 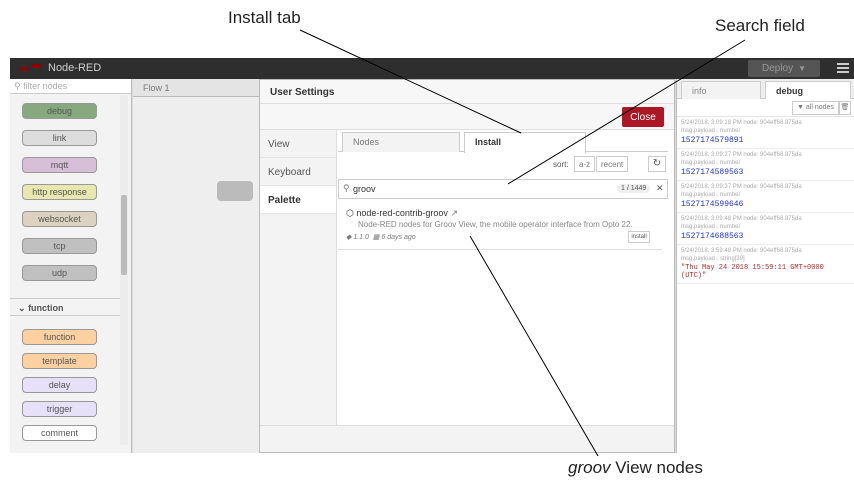 What do you see at coordinates (298, 200) in the screenshot?
I see `settings-section-palette: Palette` at bounding box center [298, 200].